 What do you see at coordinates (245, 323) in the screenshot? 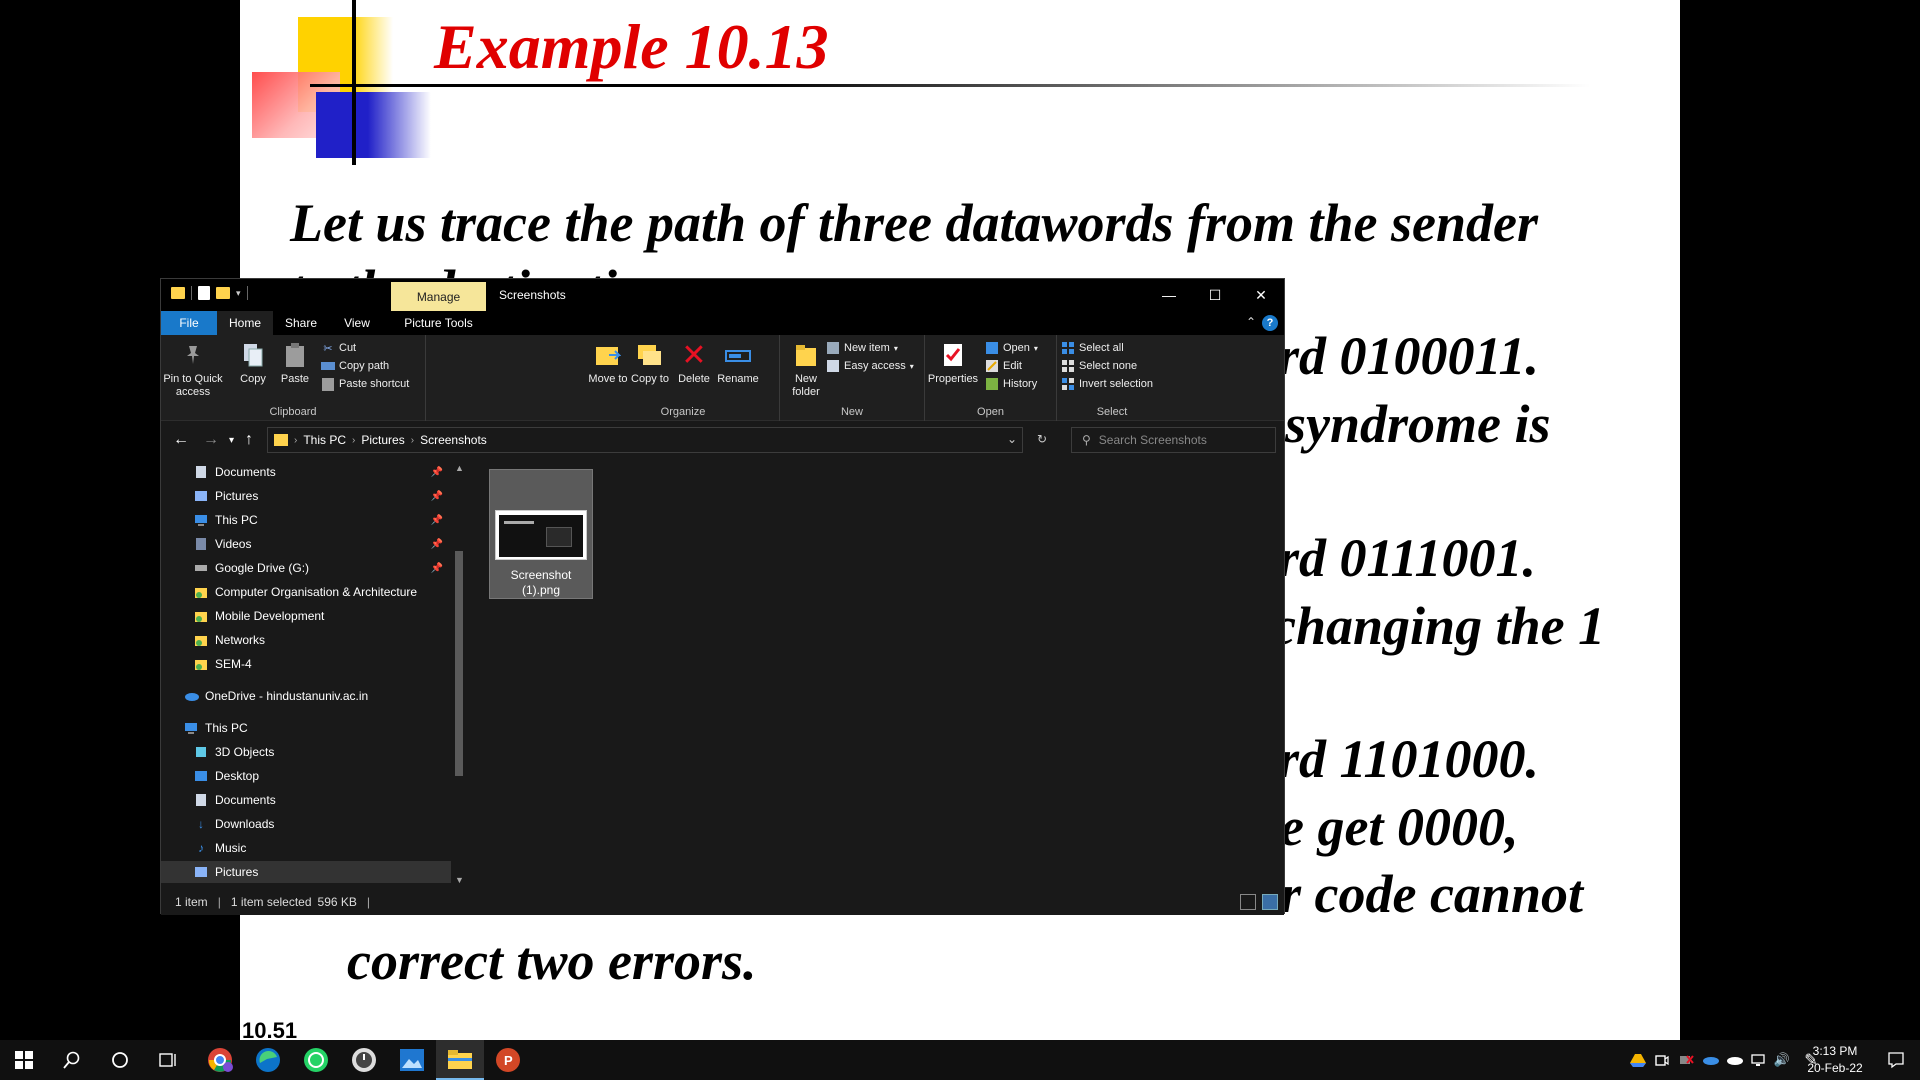
I see `tab-home: Home` at bounding box center [245, 323].